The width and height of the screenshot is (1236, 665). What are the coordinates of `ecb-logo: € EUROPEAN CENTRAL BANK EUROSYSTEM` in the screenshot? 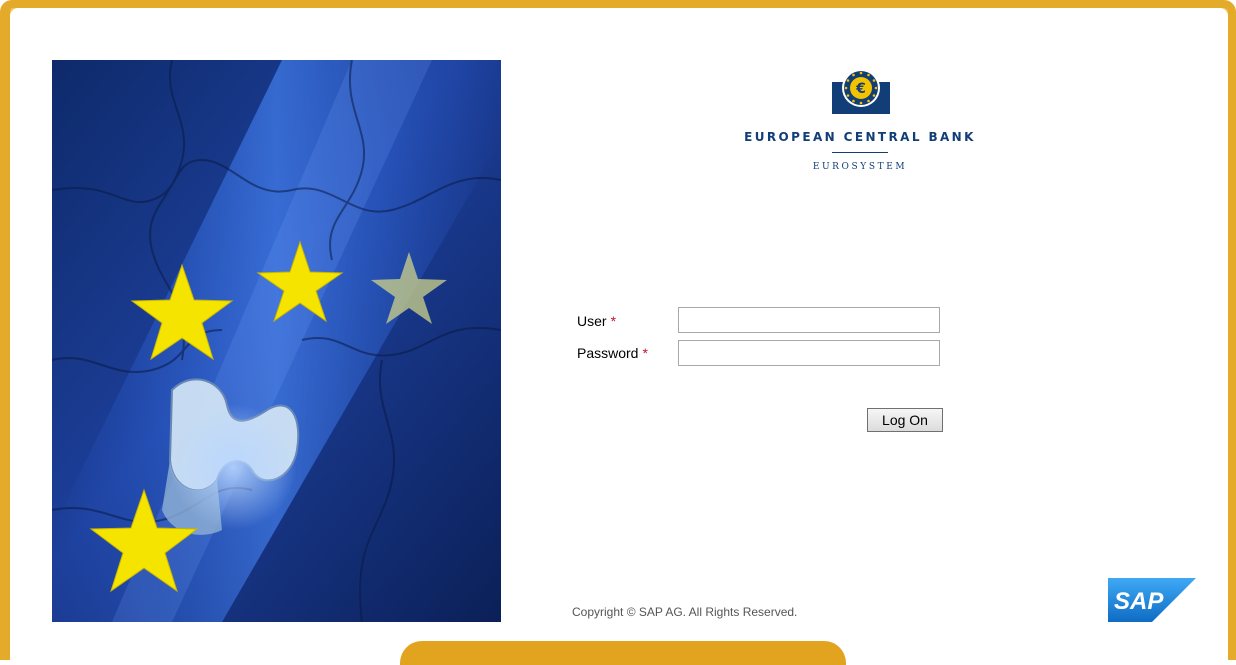 It's located at (860, 128).